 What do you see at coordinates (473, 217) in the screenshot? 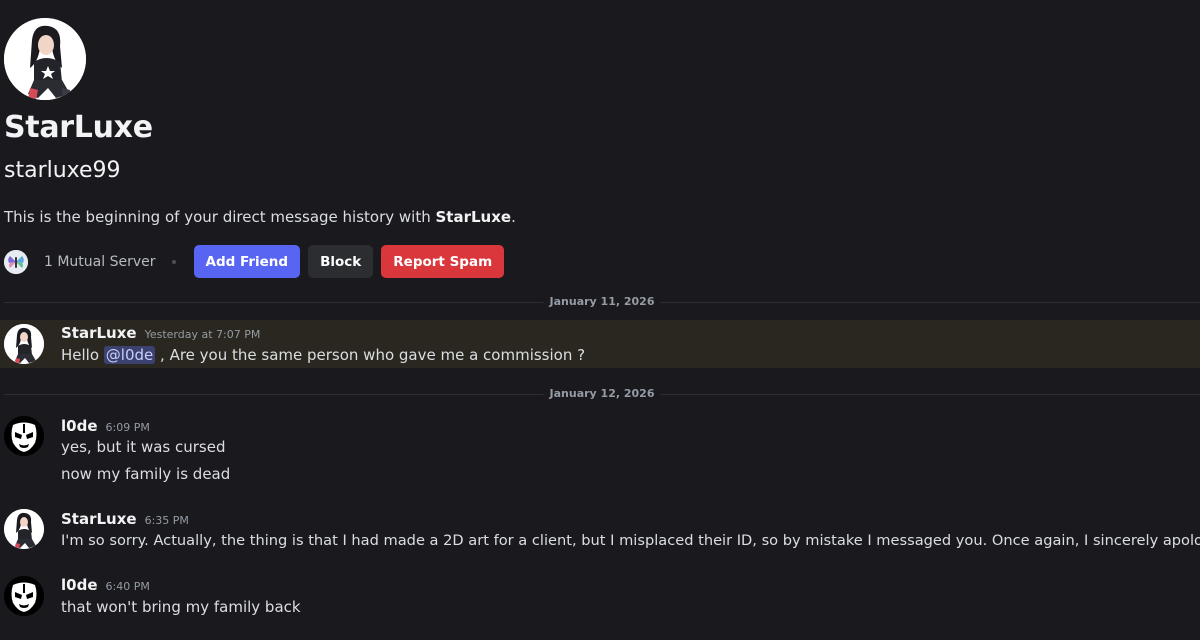
I see `intro-name: StarLuxe` at bounding box center [473, 217].